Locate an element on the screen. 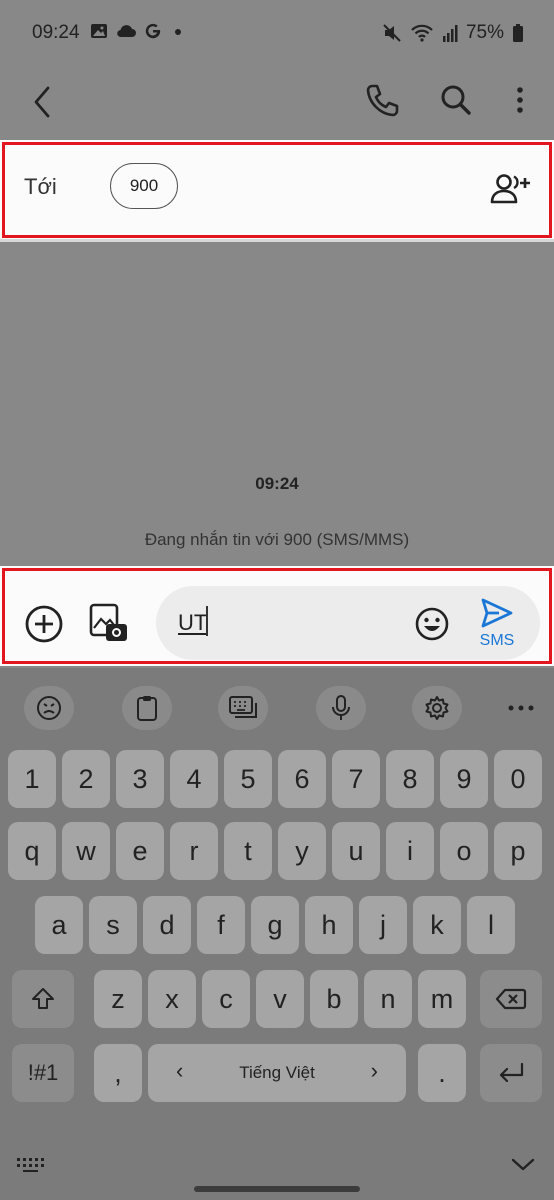 Image resolution: width=554 pixels, height=1200 pixels. emoji-icon is located at coordinates (432, 624).